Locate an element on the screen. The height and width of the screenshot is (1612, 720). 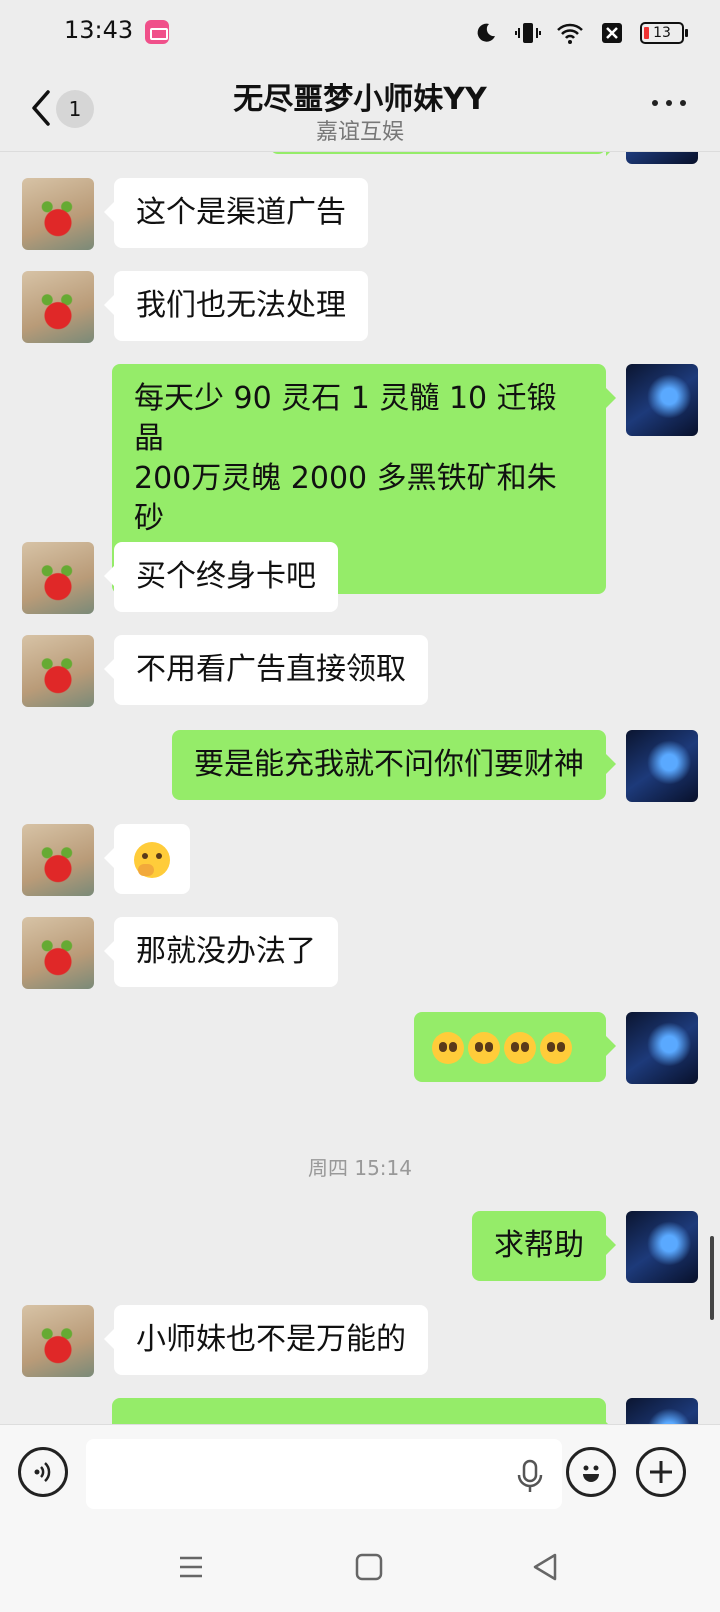
chat-subtitle: 嘉谊互娱 is located at coordinates (359, 132).